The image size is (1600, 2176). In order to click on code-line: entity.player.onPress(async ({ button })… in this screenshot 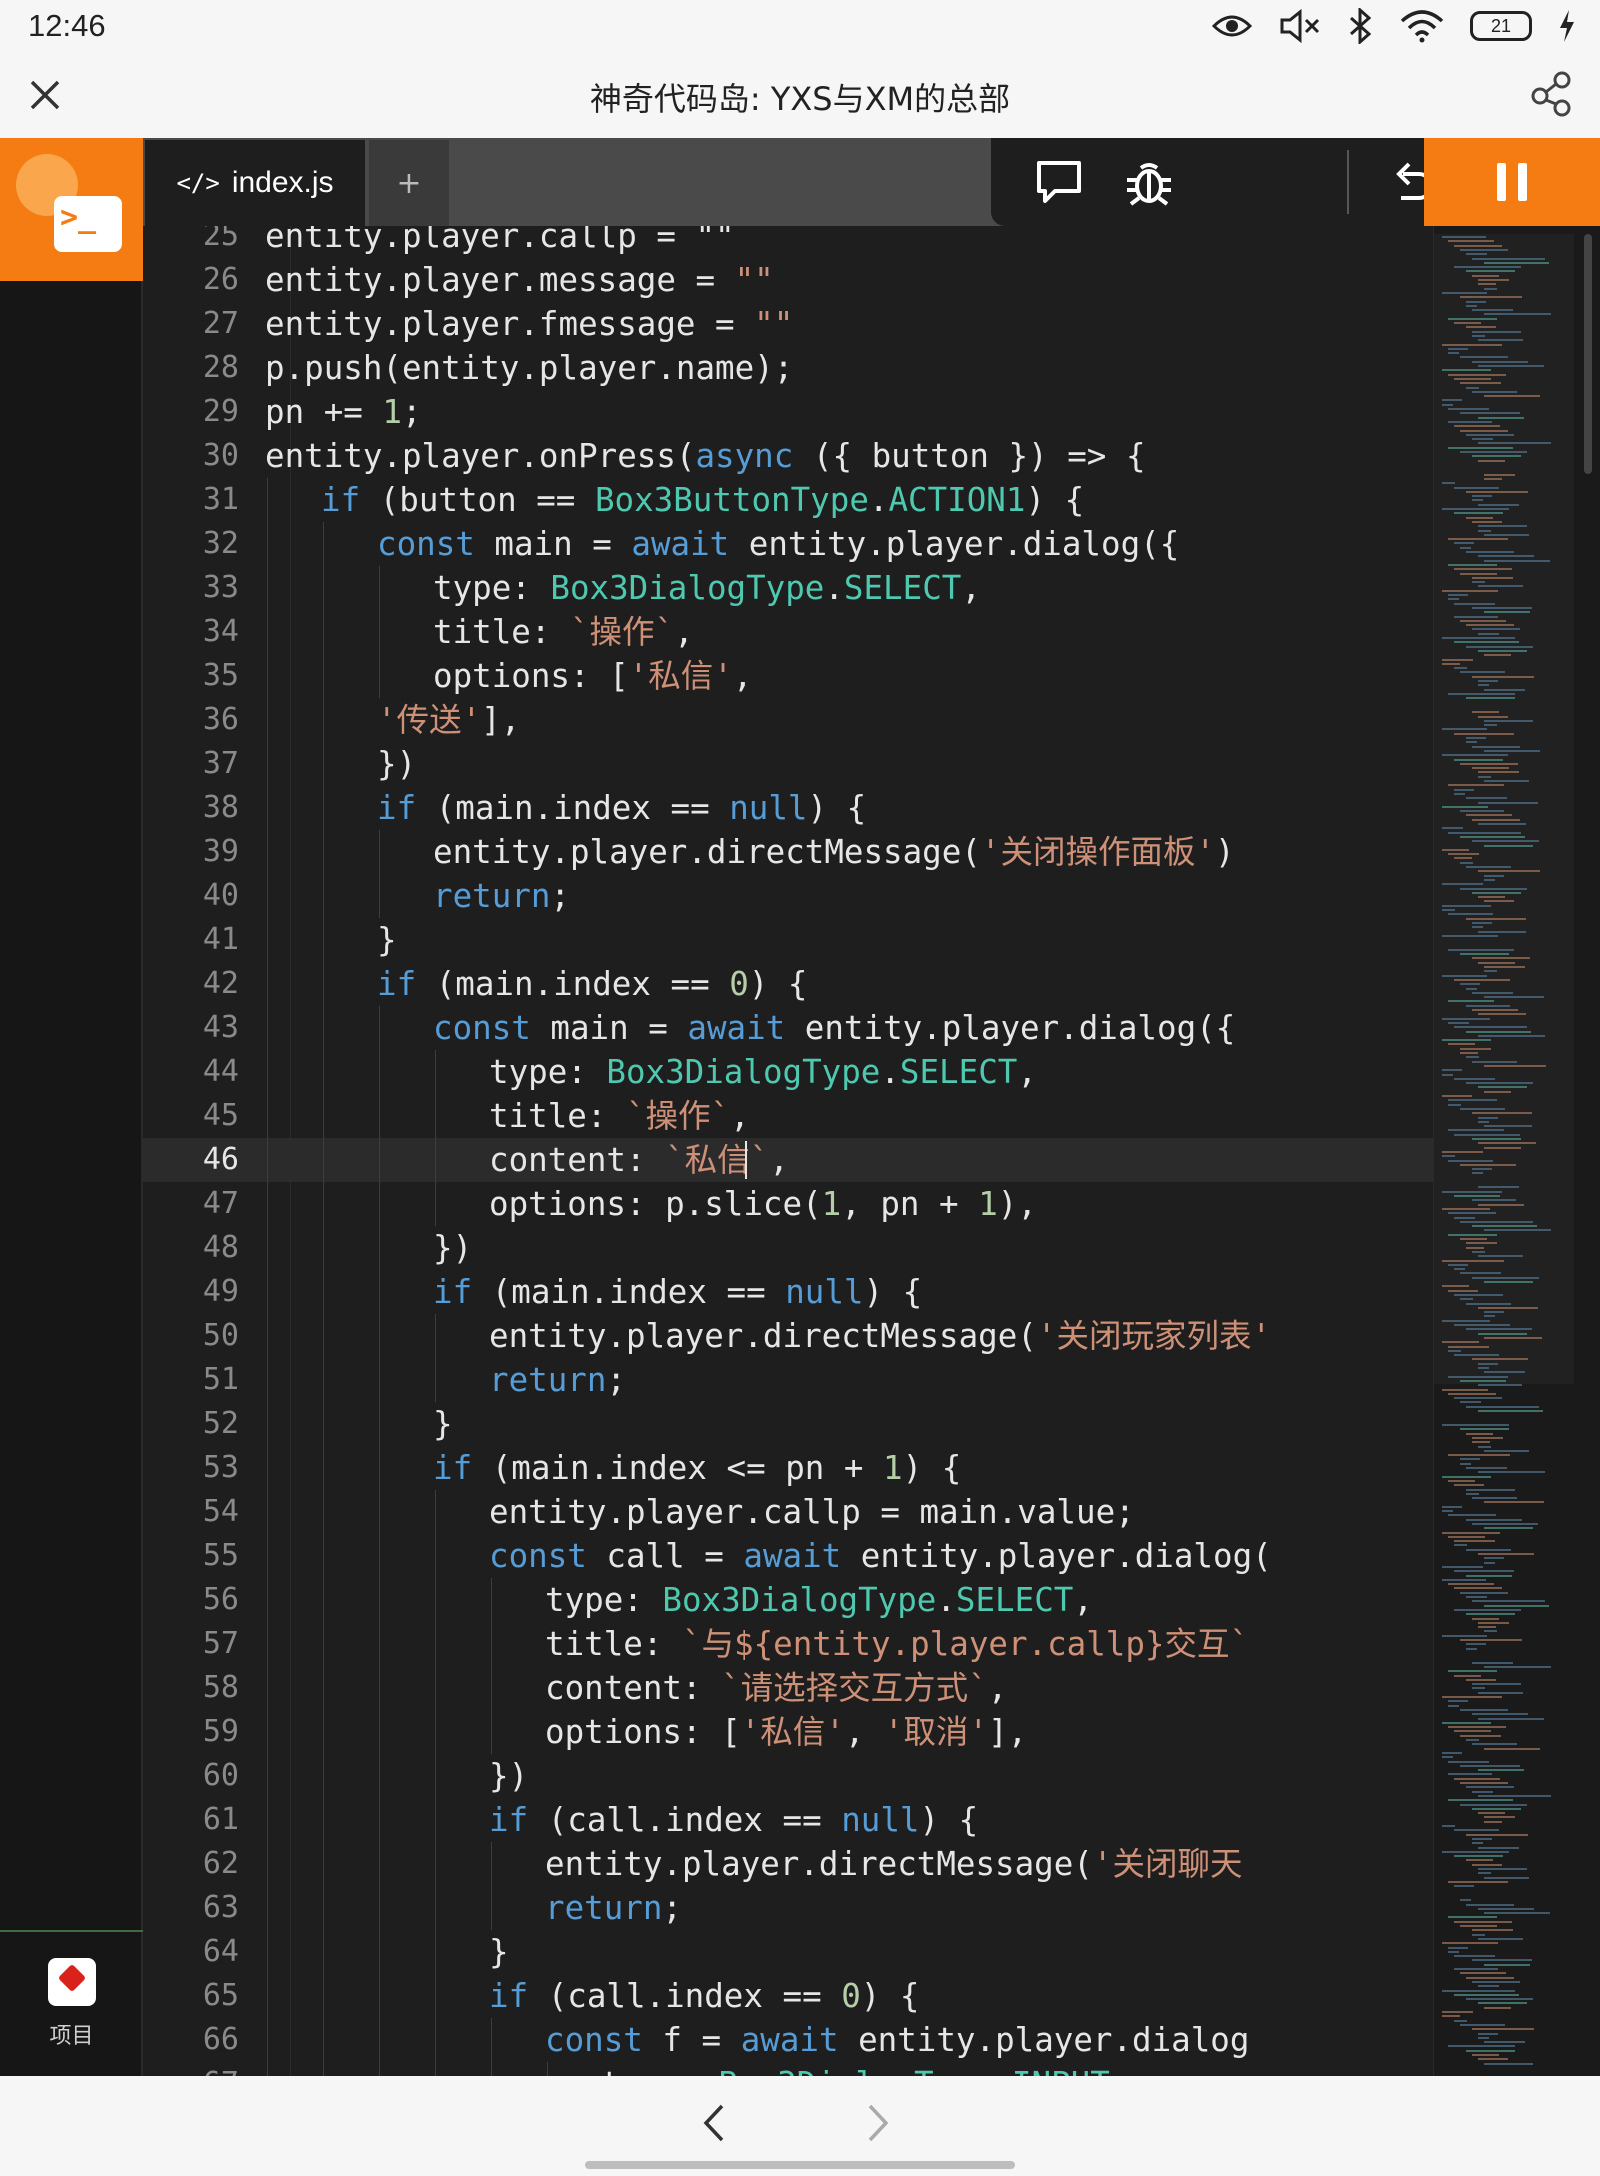, I will do `click(705, 456)`.